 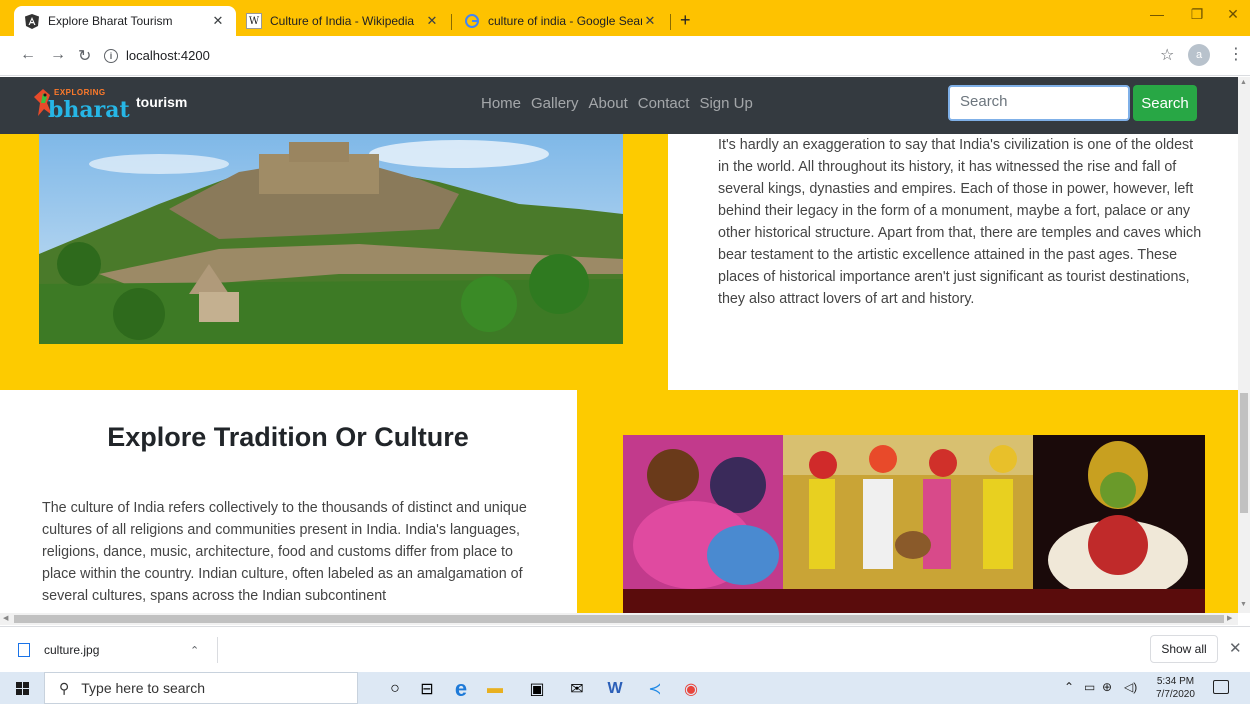 What do you see at coordinates (288, 437) in the screenshot?
I see `culture-heading: Explore Tradition Or Culture` at bounding box center [288, 437].